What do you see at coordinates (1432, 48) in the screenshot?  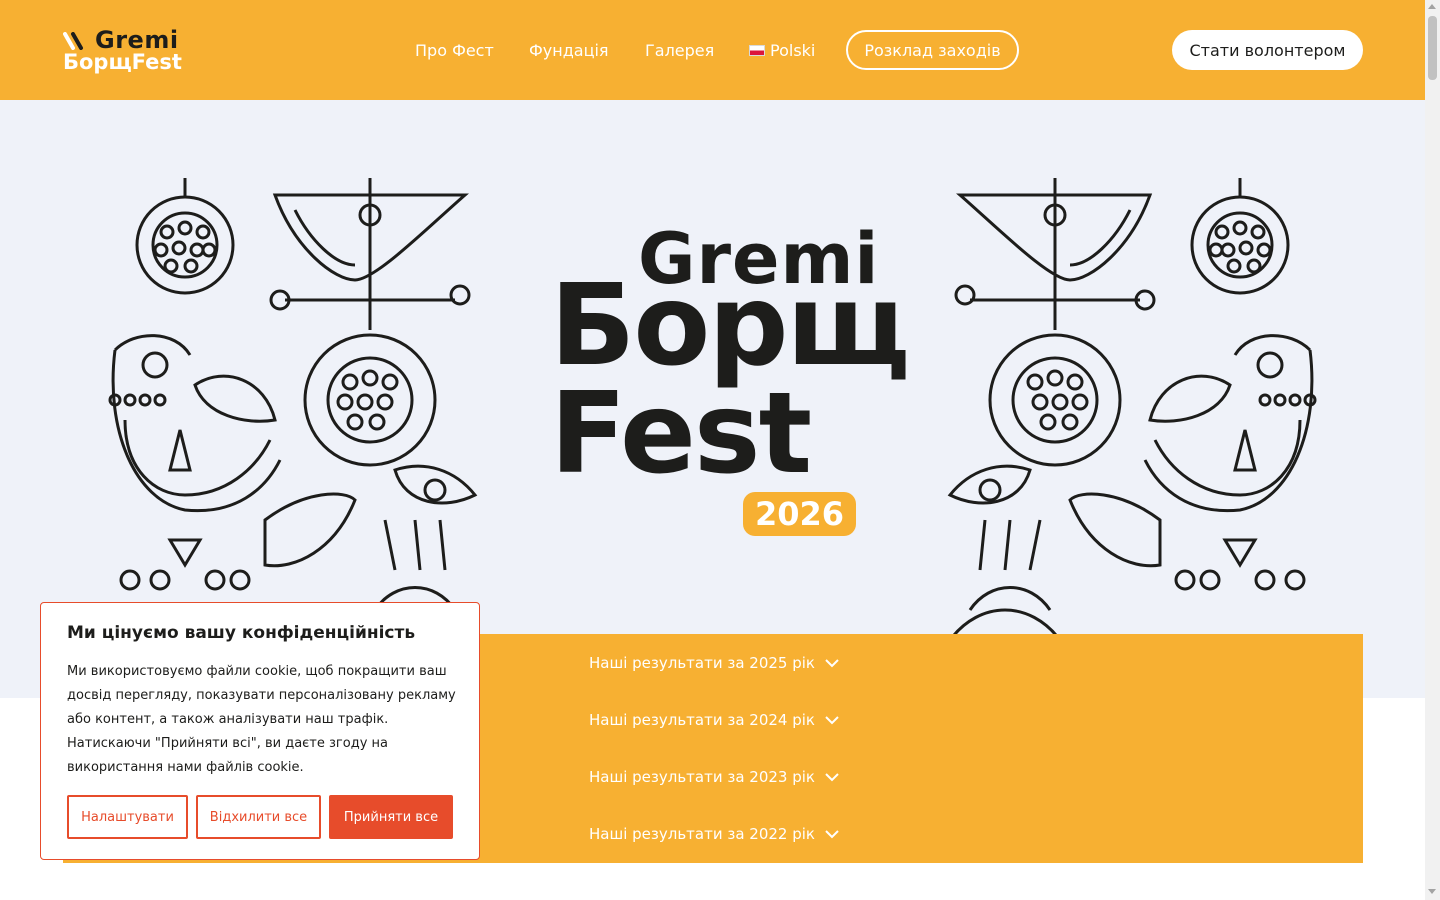 I see `scrollbar-thumb` at bounding box center [1432, 48].